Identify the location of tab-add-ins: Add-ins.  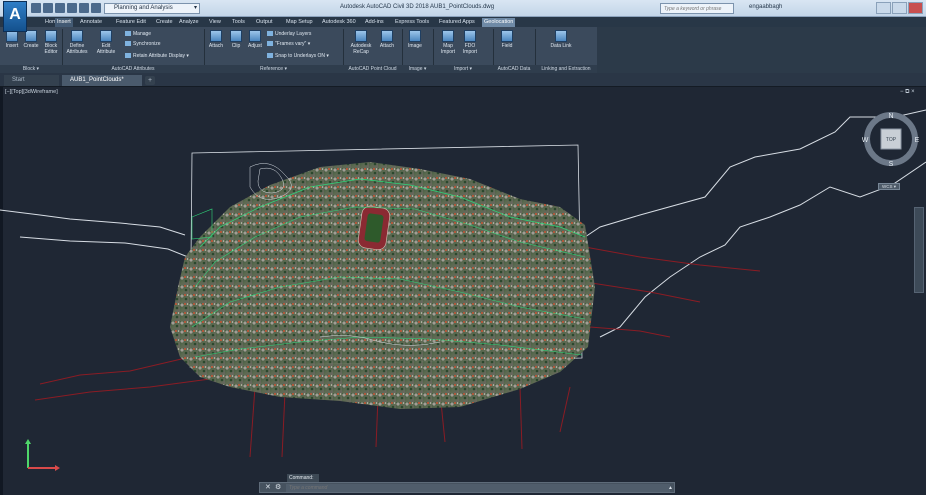
(374, 22).